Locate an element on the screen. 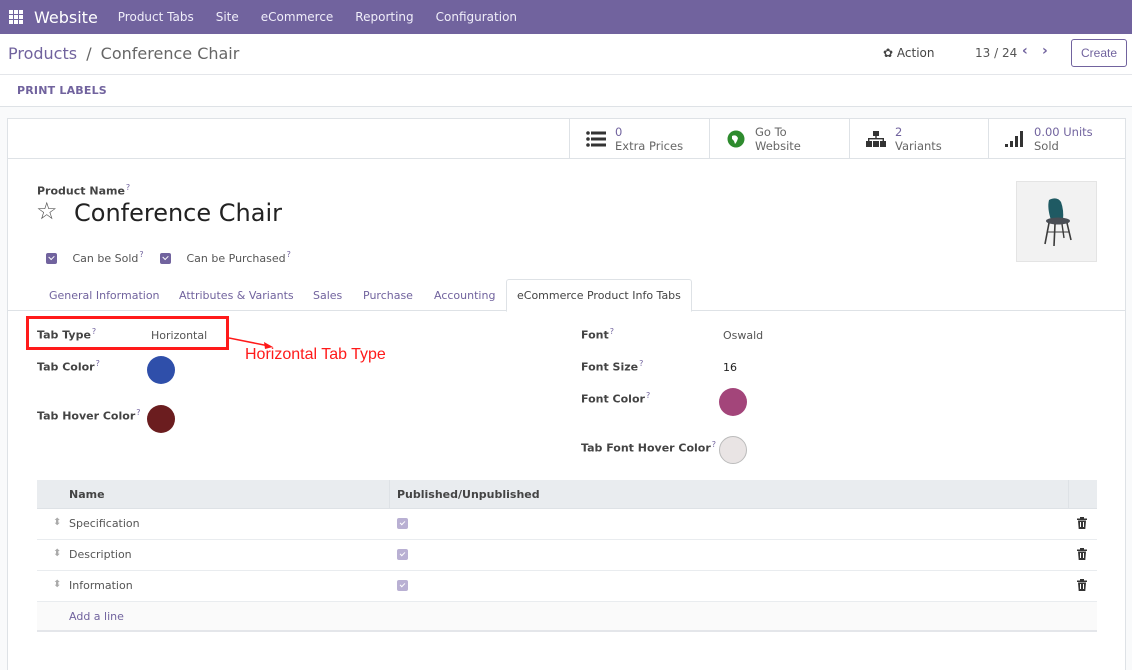 Image resolution: width=1132 pixels, height=670 pixels. favorite-star-icon: ☆ is located at coordinates (47, 211).